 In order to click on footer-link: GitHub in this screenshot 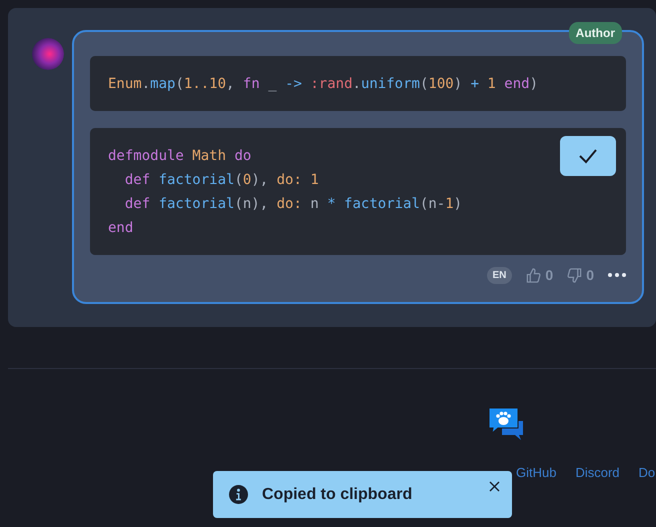, I will do `click(536, 472)`.